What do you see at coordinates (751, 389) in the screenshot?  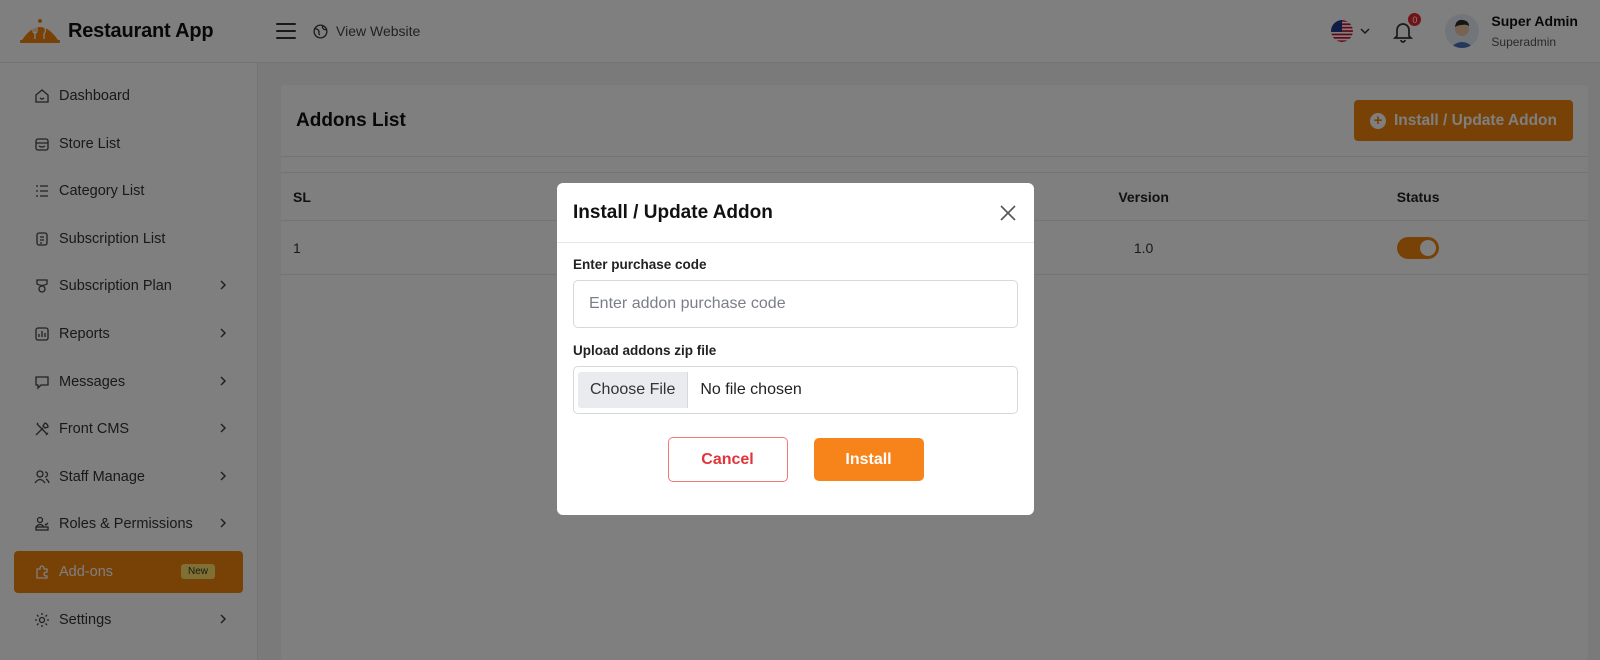 I see `file-name-text: No file chosen` at bounding box center [751, 389].